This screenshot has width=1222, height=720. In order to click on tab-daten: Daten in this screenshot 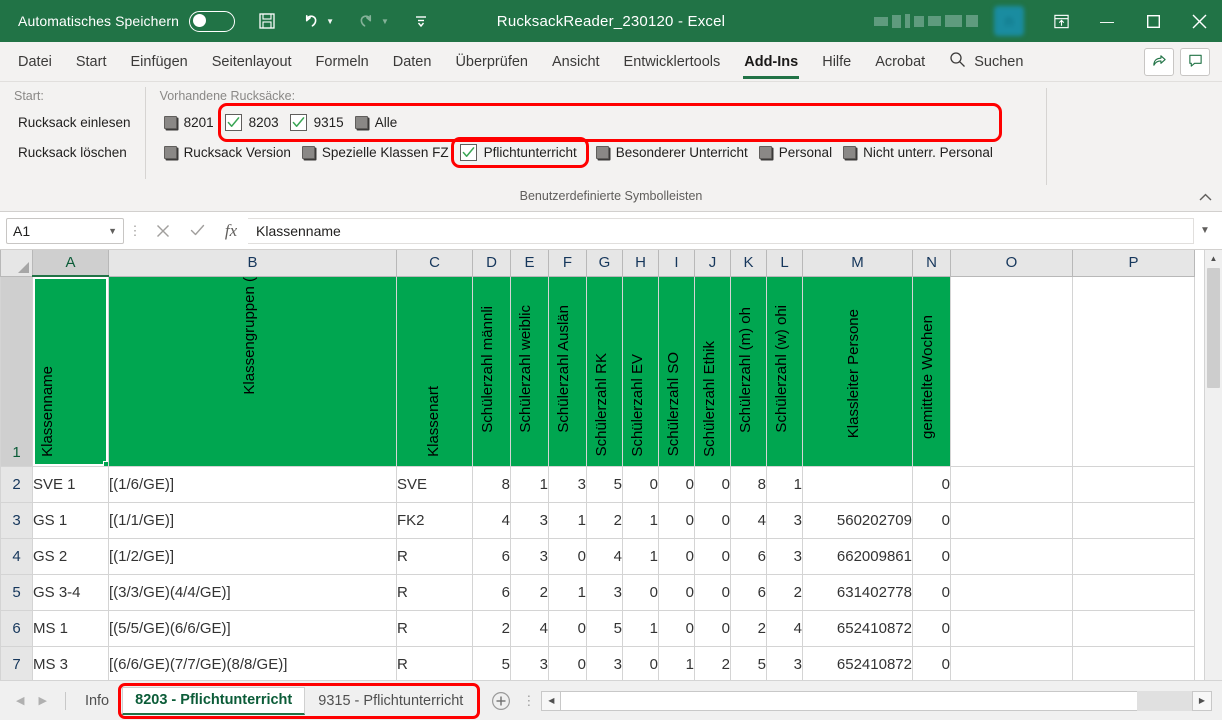, I will do `click(412, 62)`.